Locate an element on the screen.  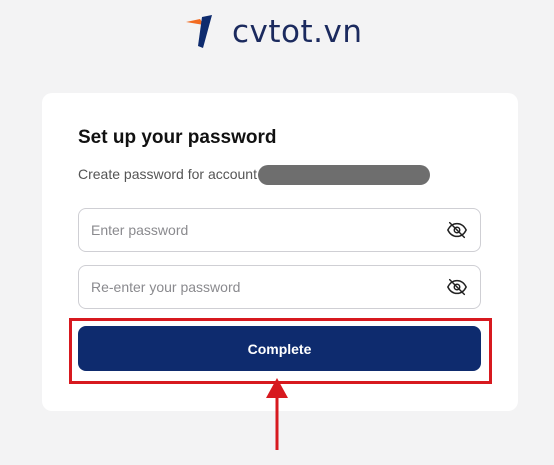
redacted-account is located at coordinates (343, 175).